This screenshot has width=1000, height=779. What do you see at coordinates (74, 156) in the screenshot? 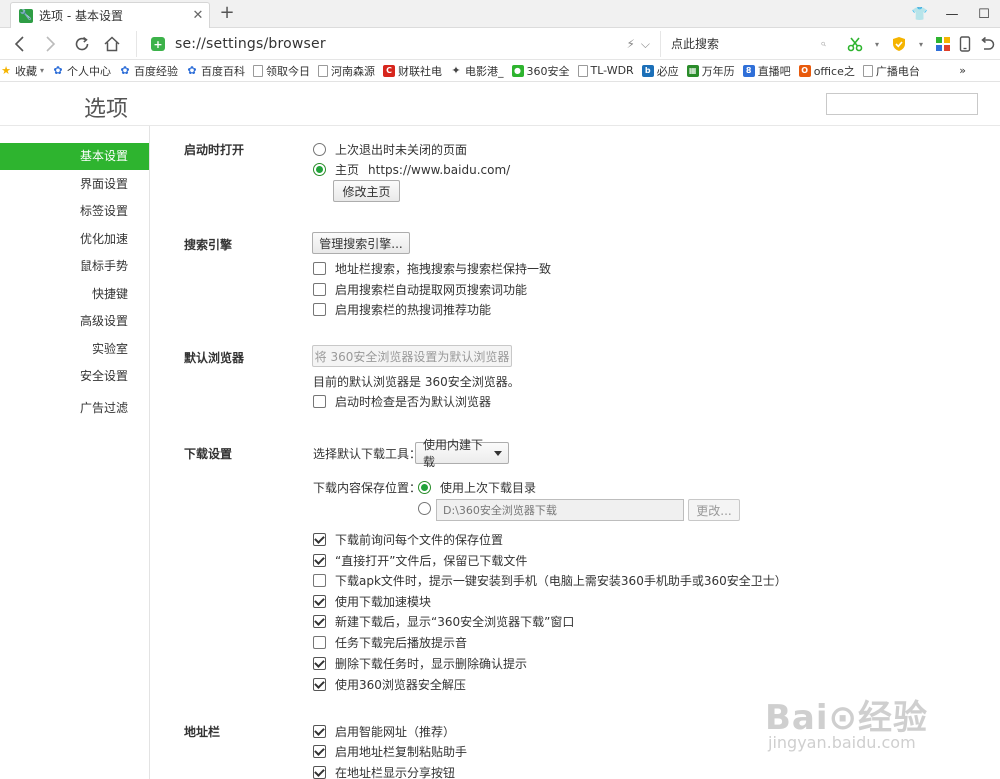
I see `sidebar-item-basic: 基本设置` at bounding box center [74, 156].